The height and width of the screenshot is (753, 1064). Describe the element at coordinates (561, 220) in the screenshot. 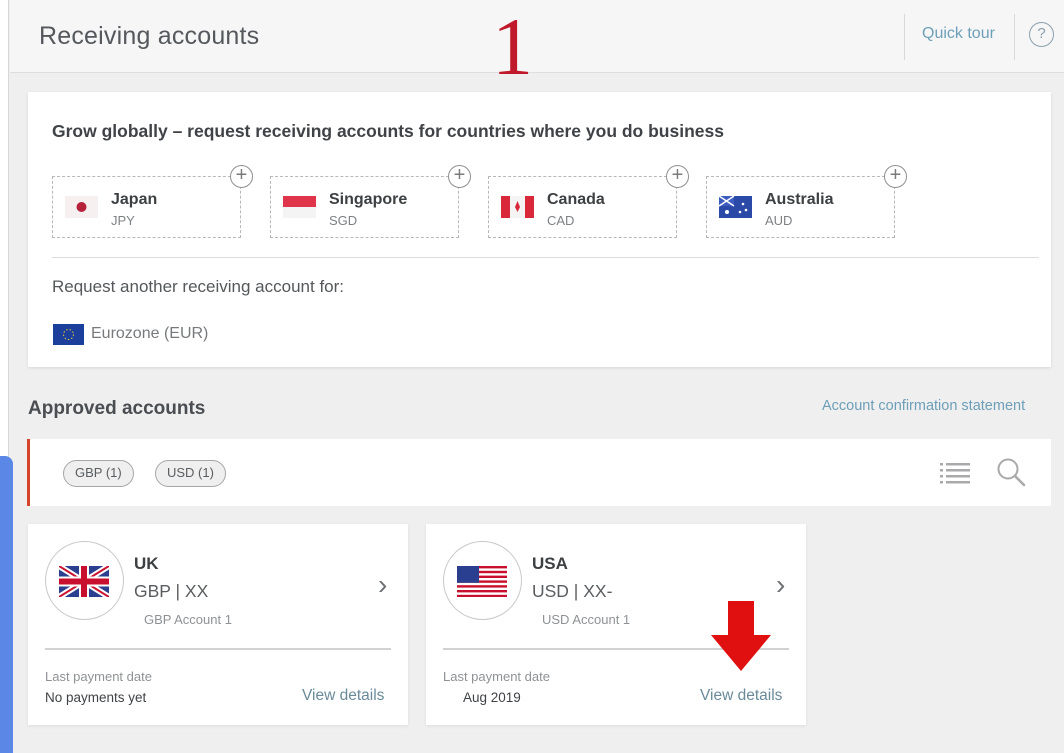

I see `currency-code: CAD` at that location.